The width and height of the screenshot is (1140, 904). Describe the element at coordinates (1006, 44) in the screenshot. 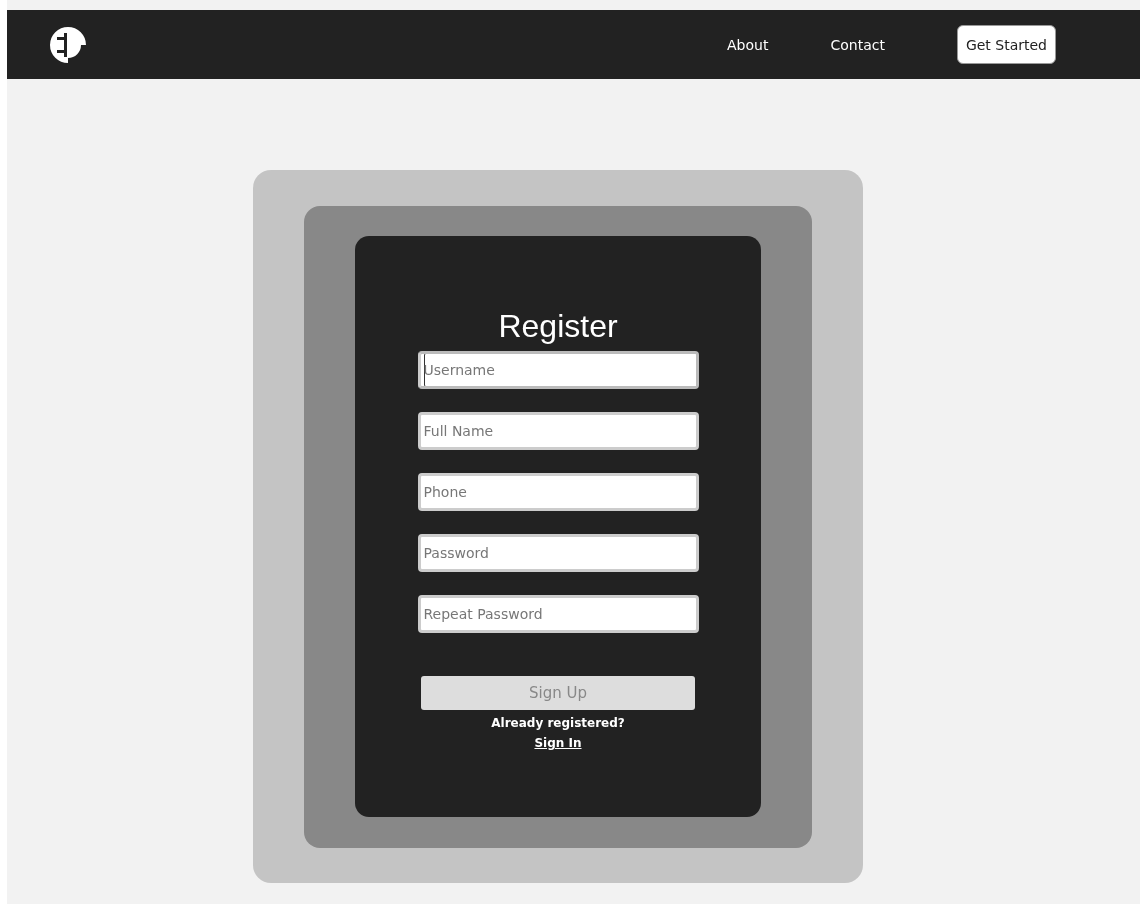

I see `get-started-button: Get Started` at that location.